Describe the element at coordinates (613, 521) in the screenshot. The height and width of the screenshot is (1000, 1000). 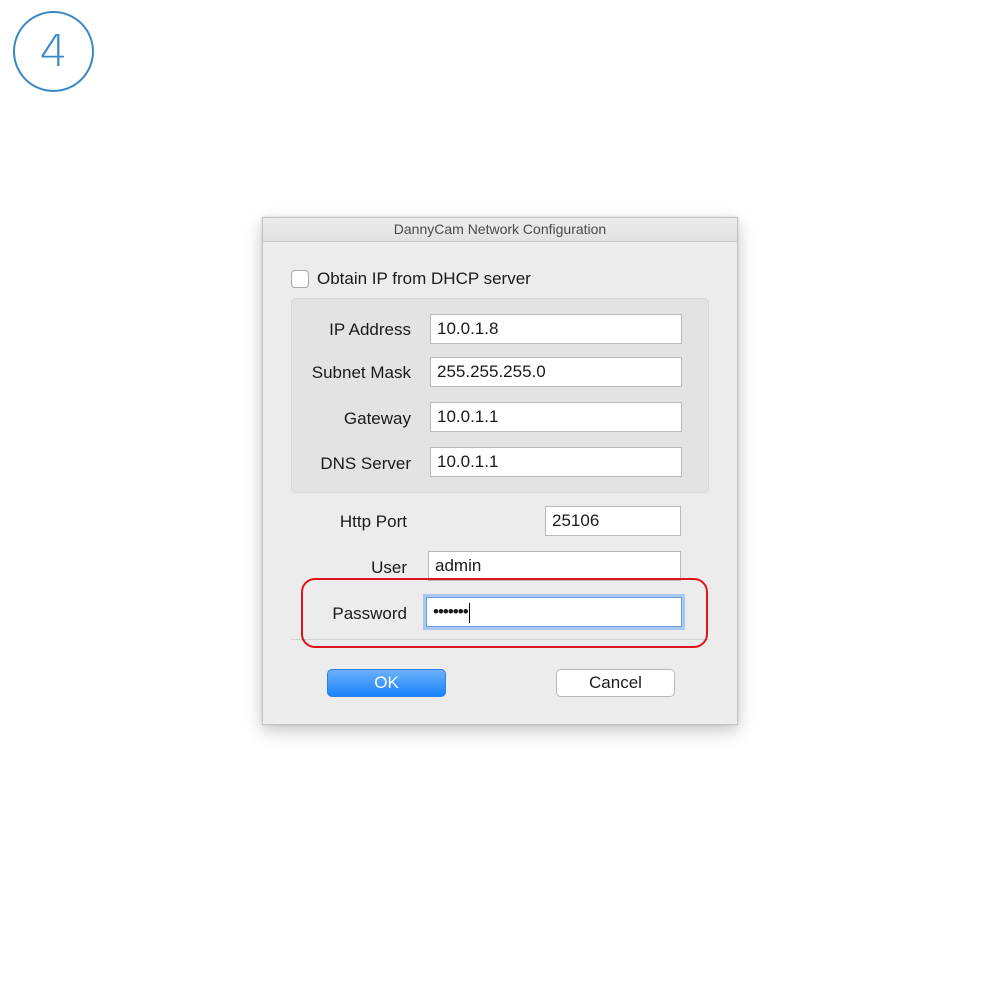
I see `http-port-field: 25106` at that location.